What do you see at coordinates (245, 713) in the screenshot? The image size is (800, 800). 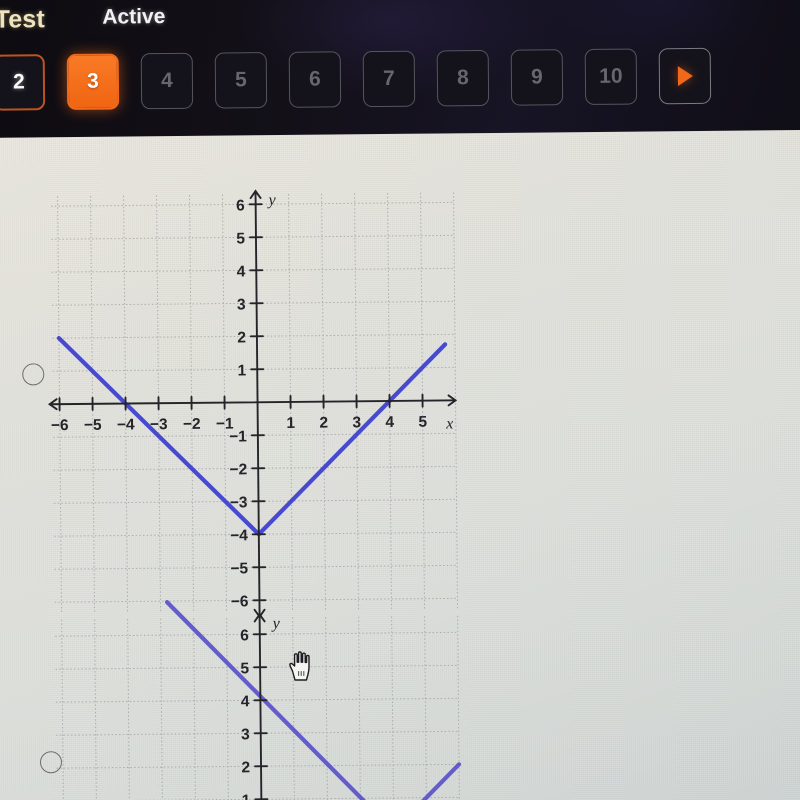 I see `axis-tick-labels: 6 5 4 3 2 1` at bounding box center [245, 713].